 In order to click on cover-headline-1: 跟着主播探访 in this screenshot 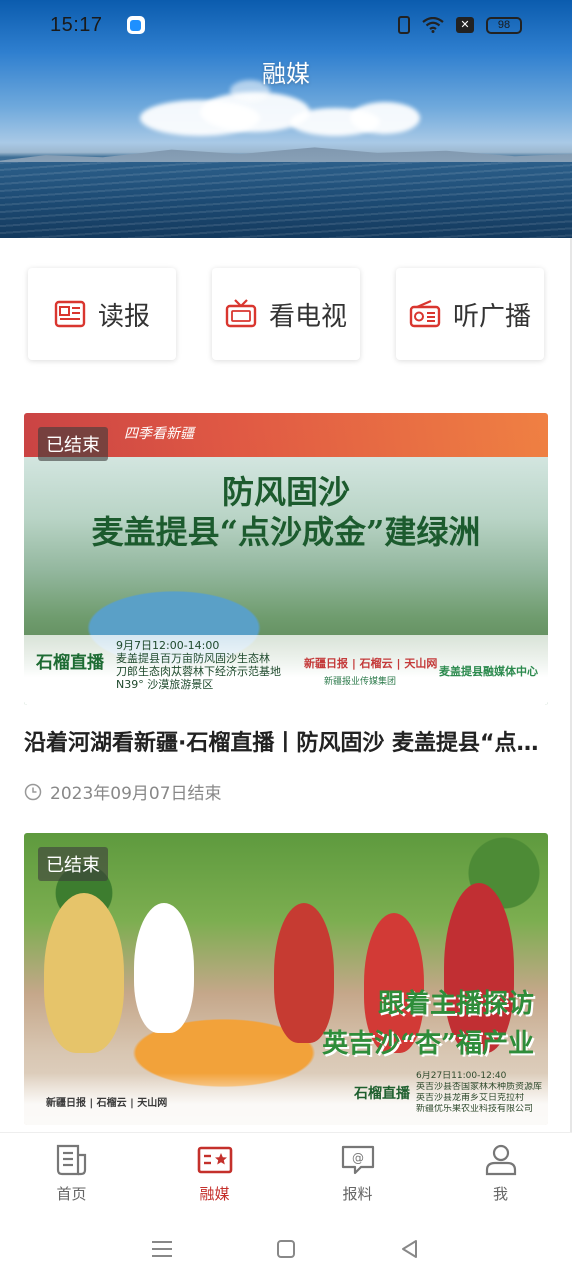, I will do `click(455, 1004)`.